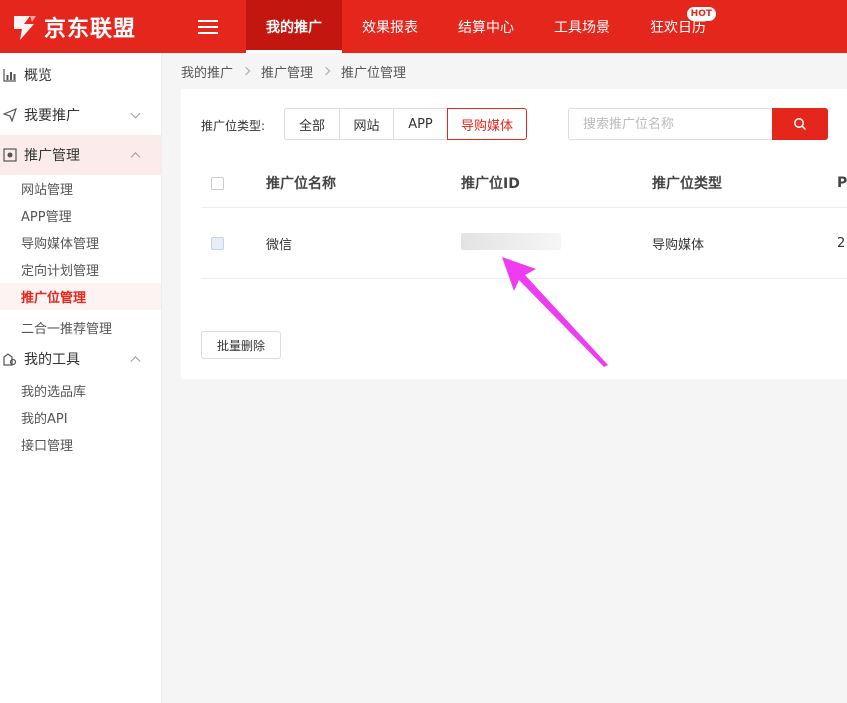  Describe the element at coordinates (80, 296) in the screenshot. I see `sidebar-sub-position-manage: 推广位管理` at that location.